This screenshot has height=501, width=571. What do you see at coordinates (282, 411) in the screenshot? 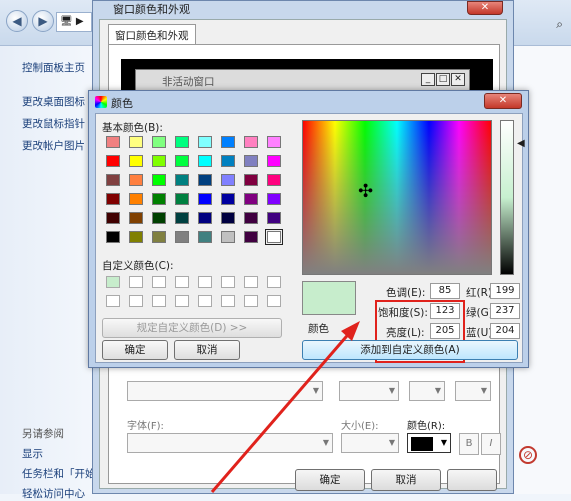
I see `arrow-shaft` at bounding box center [282, 411].